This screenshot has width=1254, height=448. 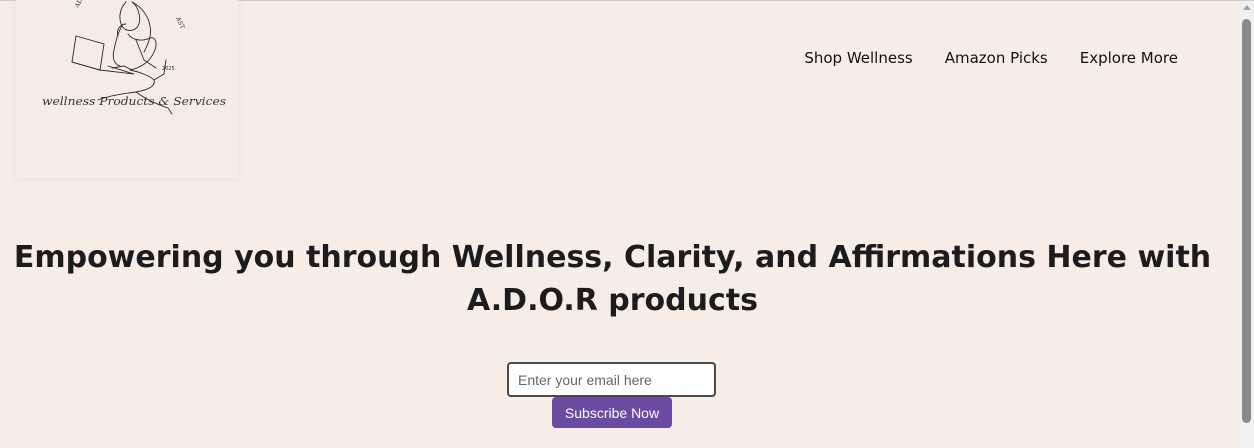 I want to click on nav-amazon-picks-link: Amazon Picks, so click(x=996, y=58).